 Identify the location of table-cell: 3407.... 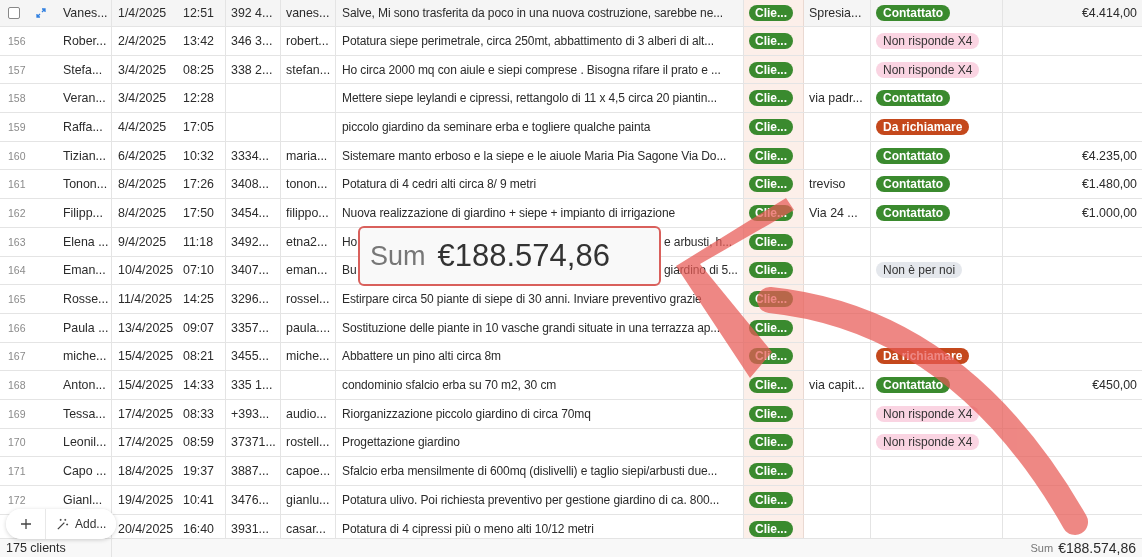
(250, 270).